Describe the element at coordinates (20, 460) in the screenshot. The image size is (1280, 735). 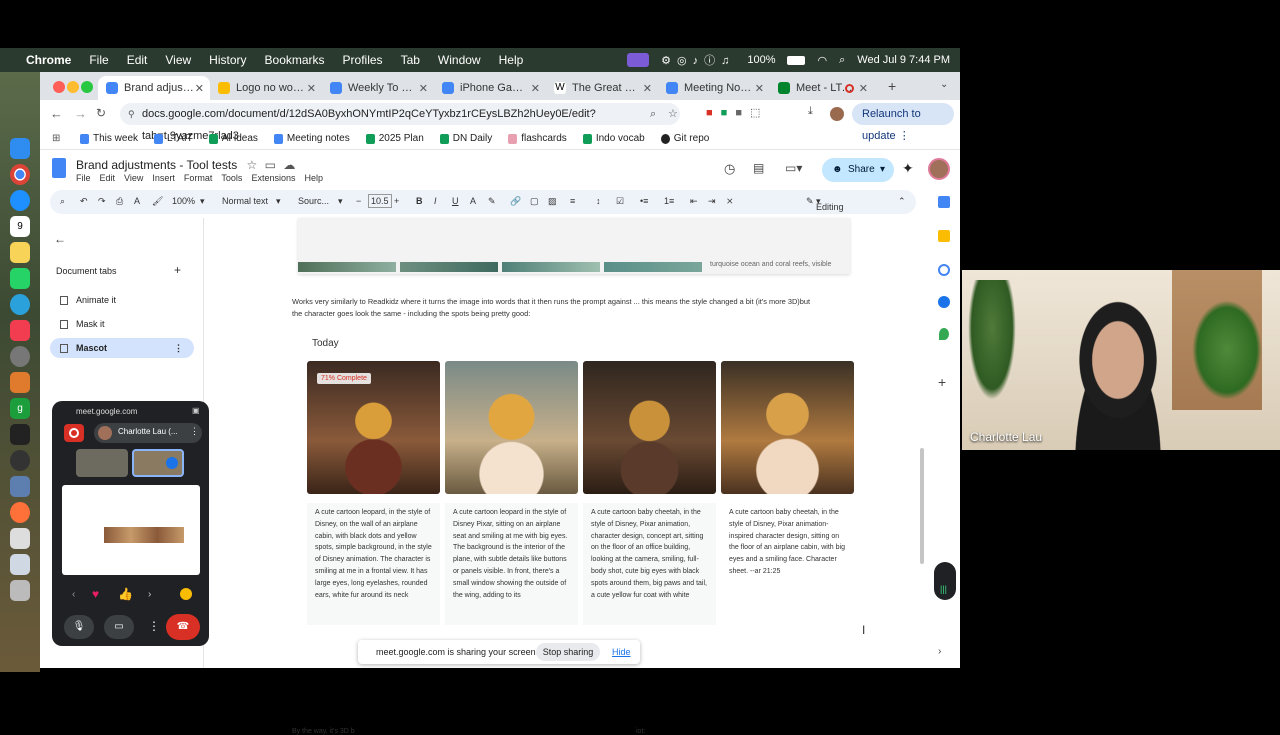
I see `openai-icon` at that location.